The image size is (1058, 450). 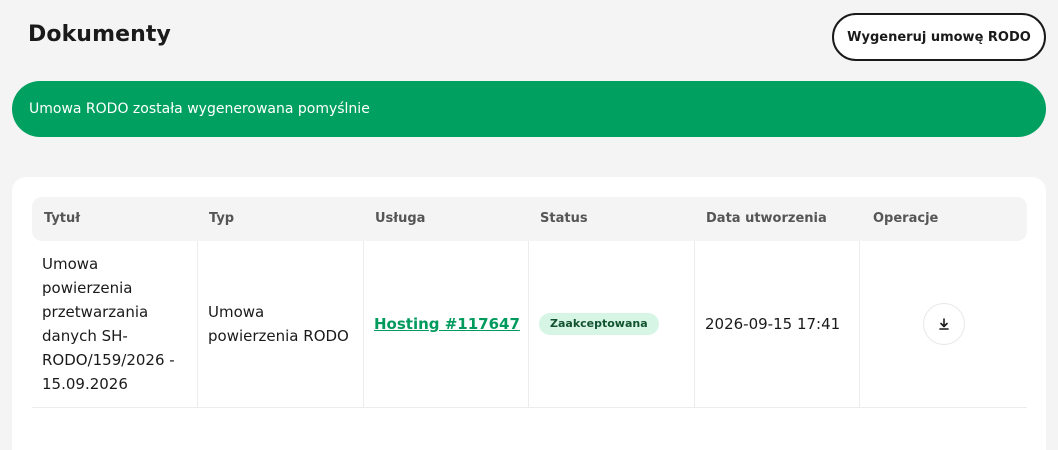 What do you see at coordinates (85, 384) in the screenshot?
I see `title-line: 15.09.2026` at bounding box center [85, 384].